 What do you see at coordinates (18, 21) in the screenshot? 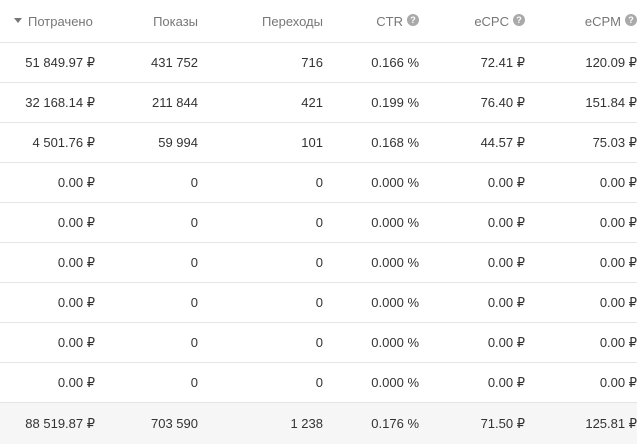
I see `sort-descending-icon` at bounding box center [18, 21].